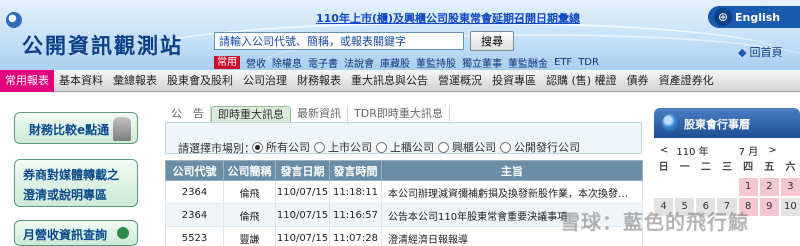 The width and height of the screenshot is (800, 246). What do you see at coordinates (319, 81) in the screenshot?
I see `nav-item-financial-statements: 財務報表` at bounding box center [319, 81].